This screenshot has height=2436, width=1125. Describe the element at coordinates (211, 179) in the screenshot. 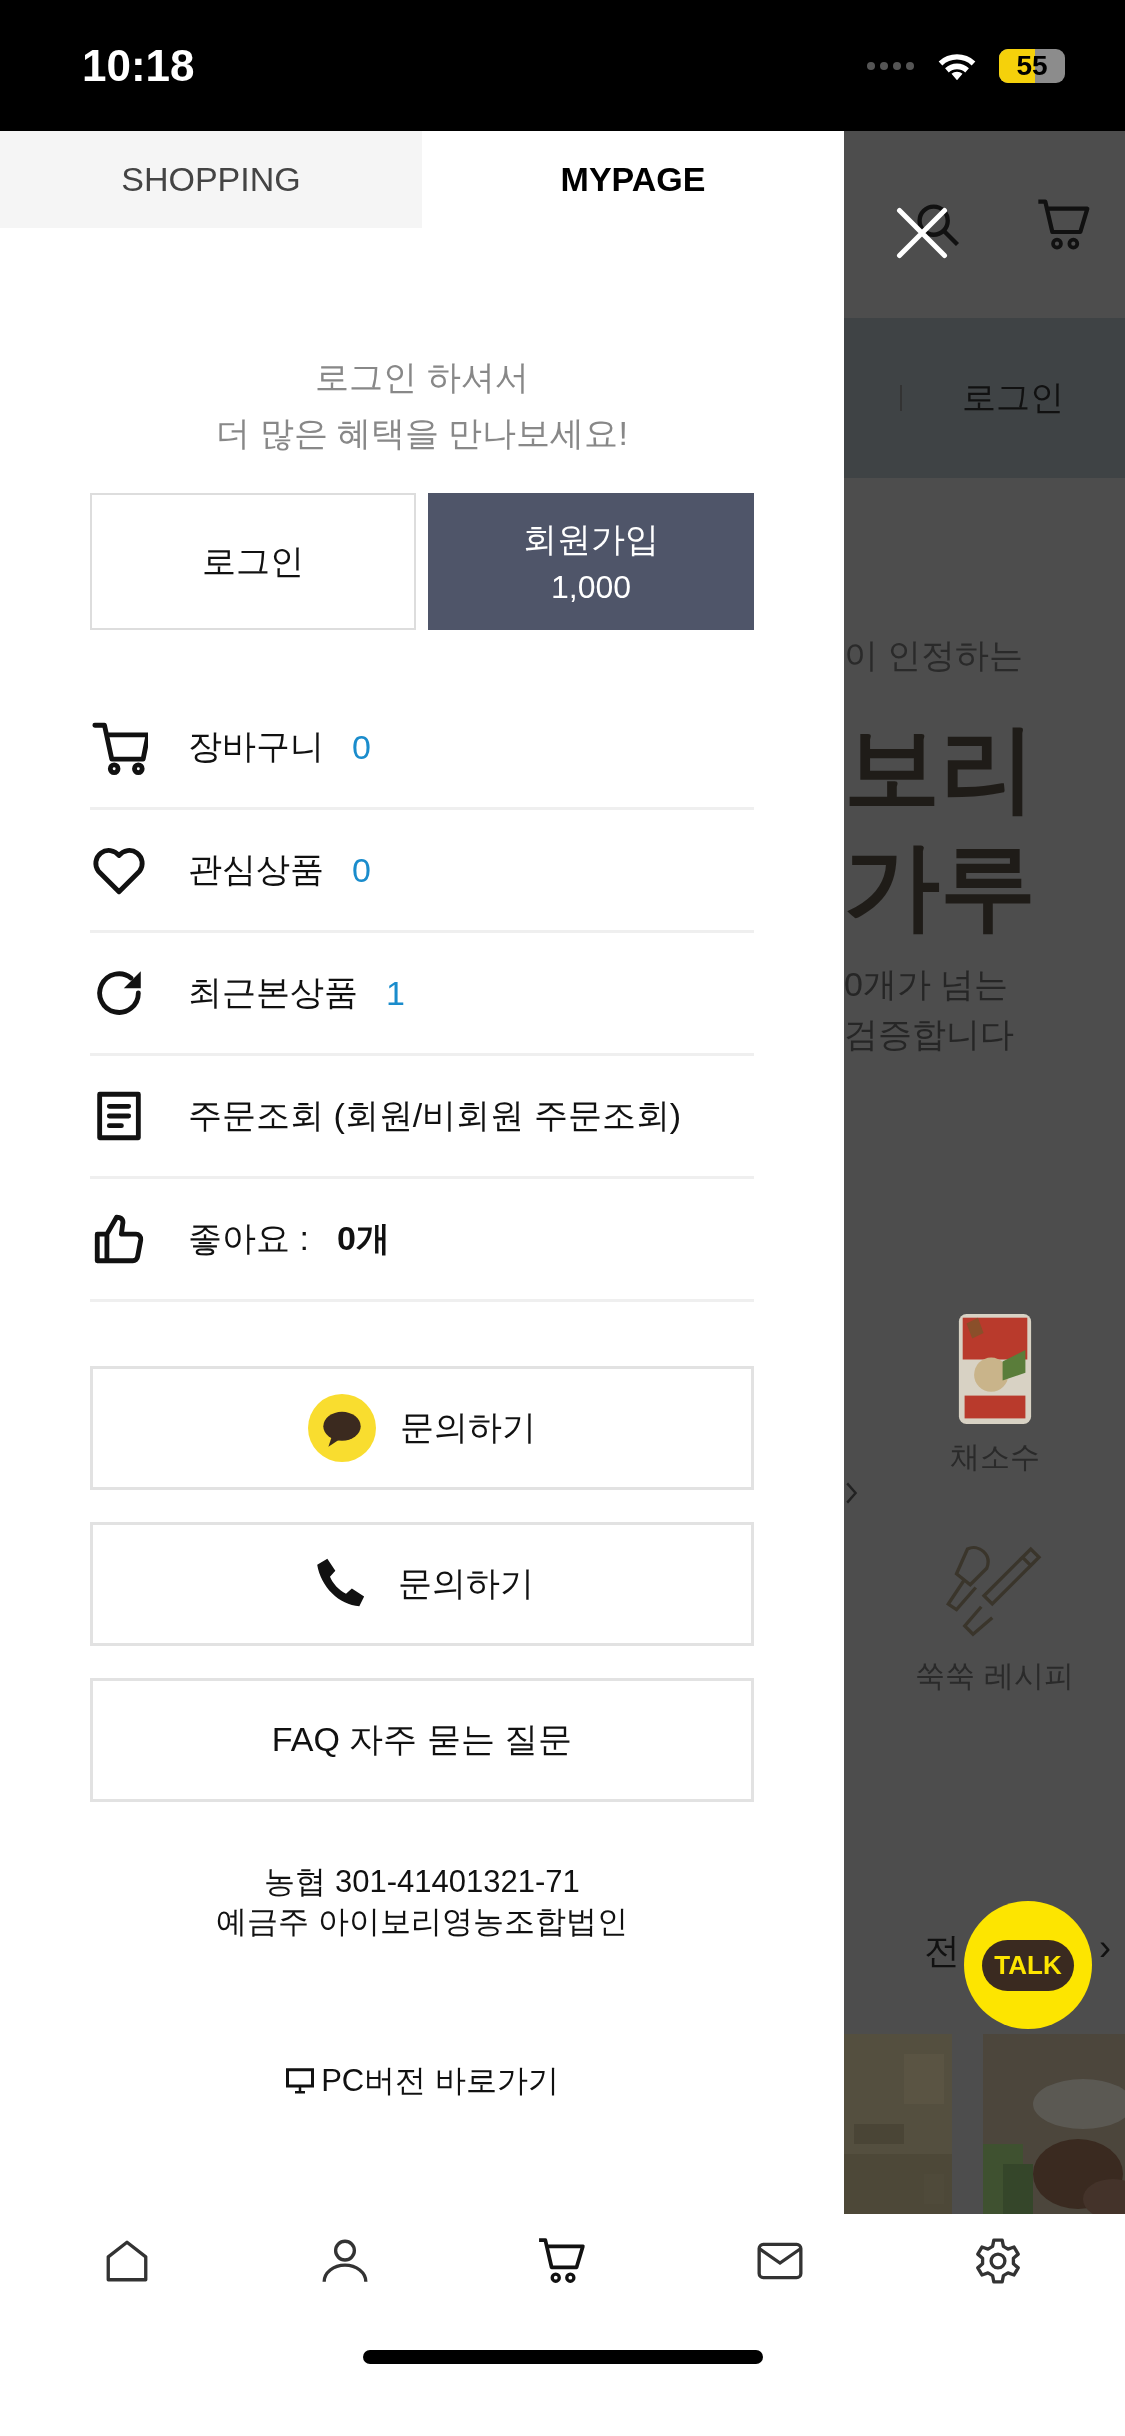

I see `tab: SHOPPING` at that location.